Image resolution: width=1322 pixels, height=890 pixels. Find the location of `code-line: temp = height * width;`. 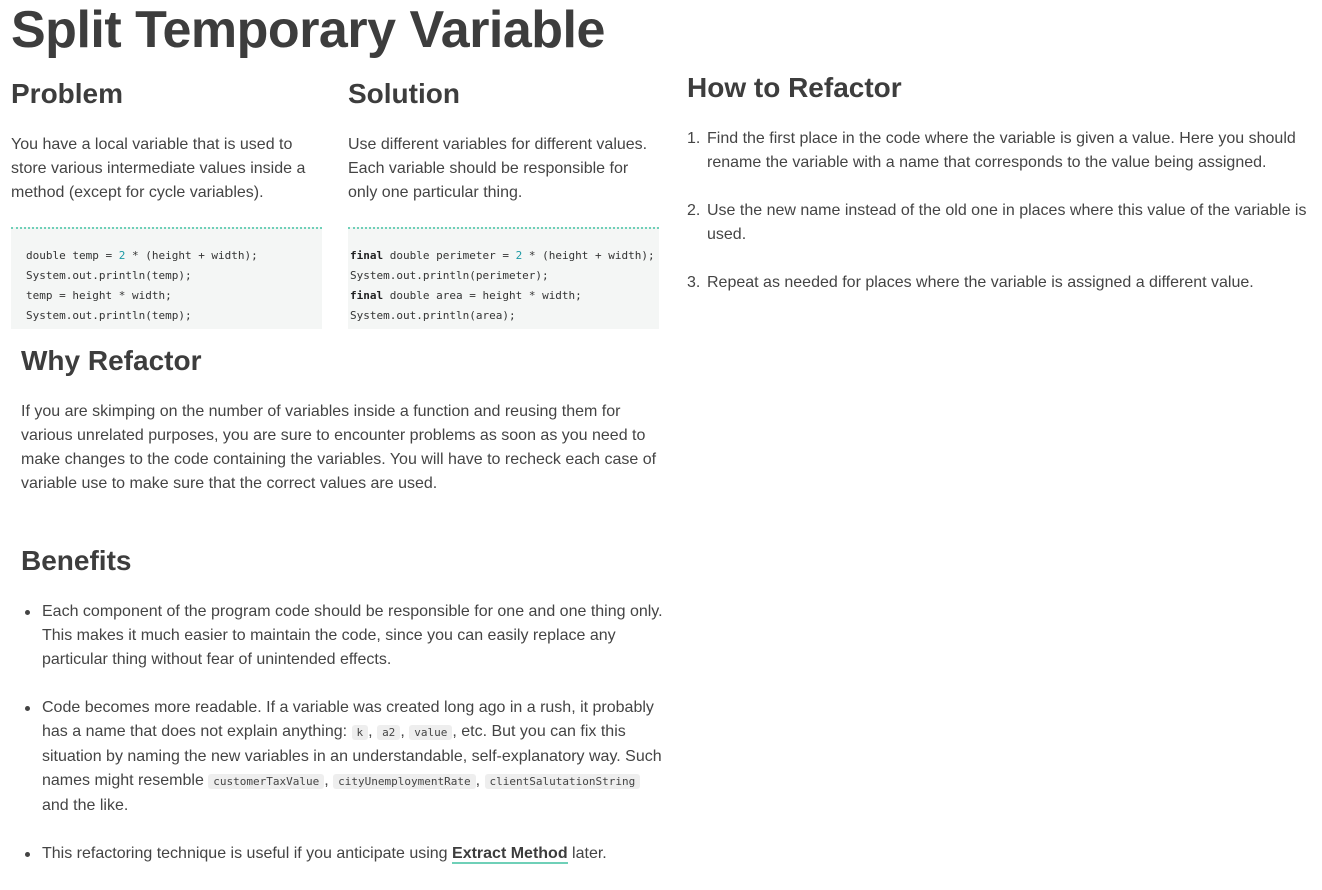

code-line: temp = height * width; is located at coordinates (167, 296).